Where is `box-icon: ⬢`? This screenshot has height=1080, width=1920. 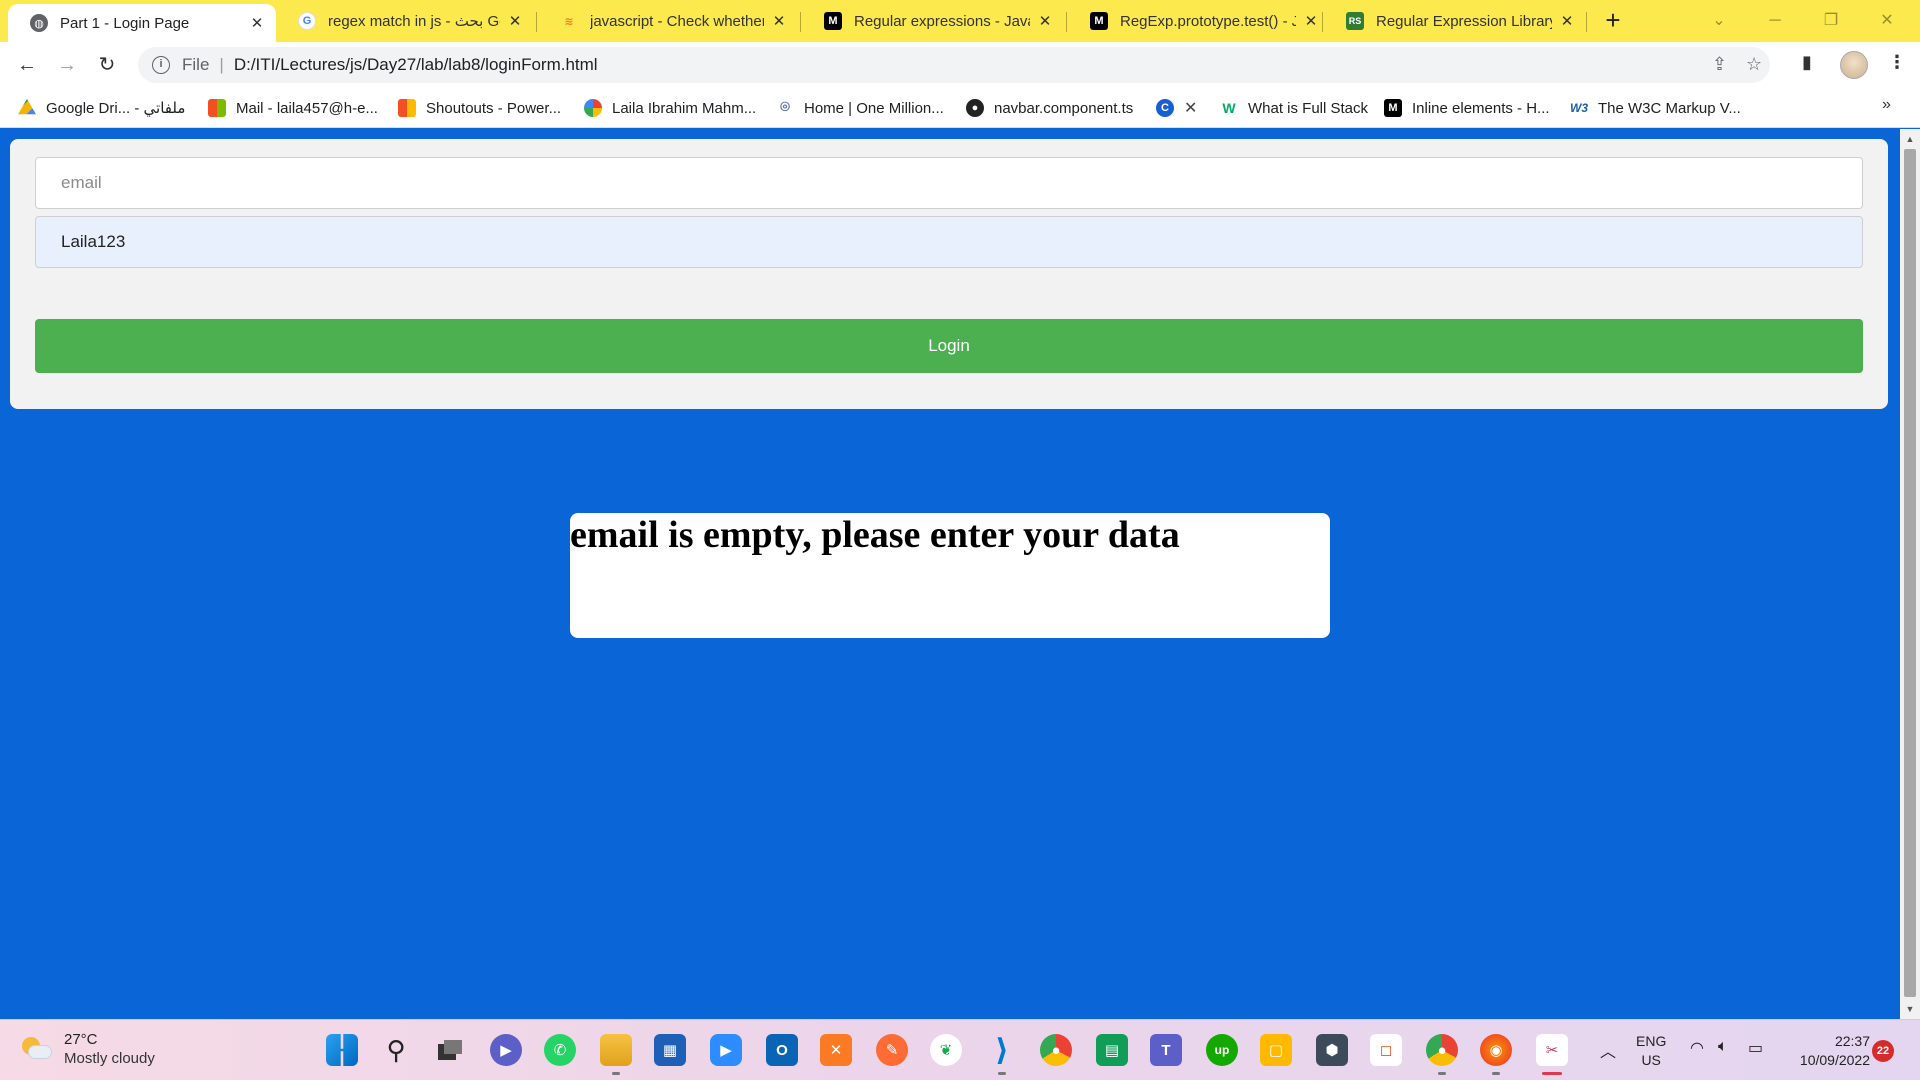 box-icon: ⬢ is located at coordinates (1332, 1050).